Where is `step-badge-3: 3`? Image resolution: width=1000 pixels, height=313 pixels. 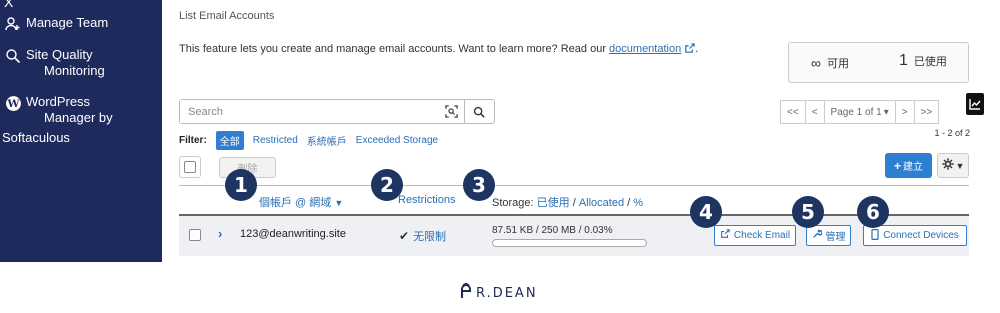 step-badge-3: 3 is located at coordinates (479, 185).